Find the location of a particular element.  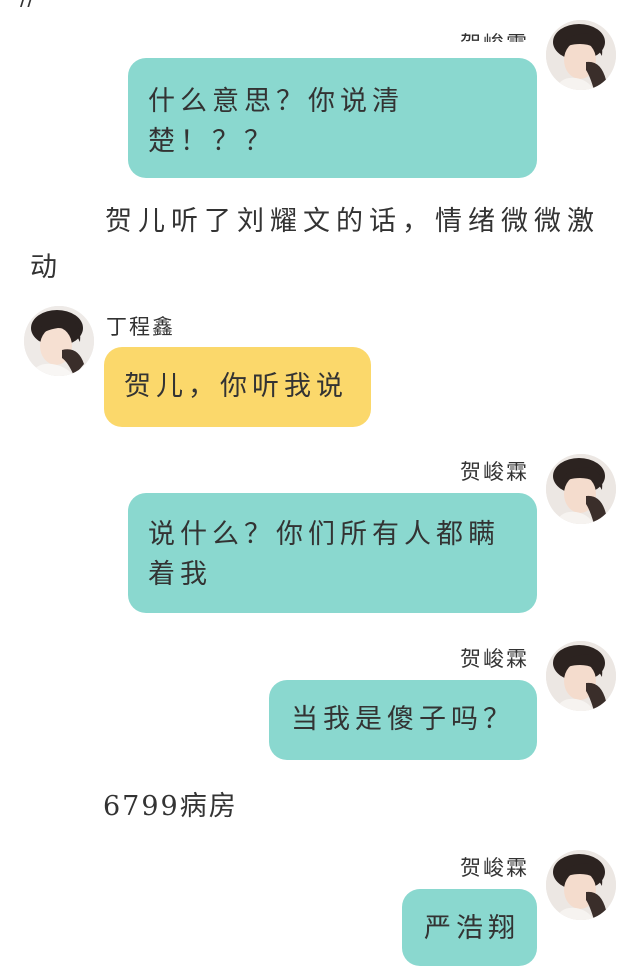

message-bubble: 什么意思？你说清楚！？？ is located at coordinates (332, 118).